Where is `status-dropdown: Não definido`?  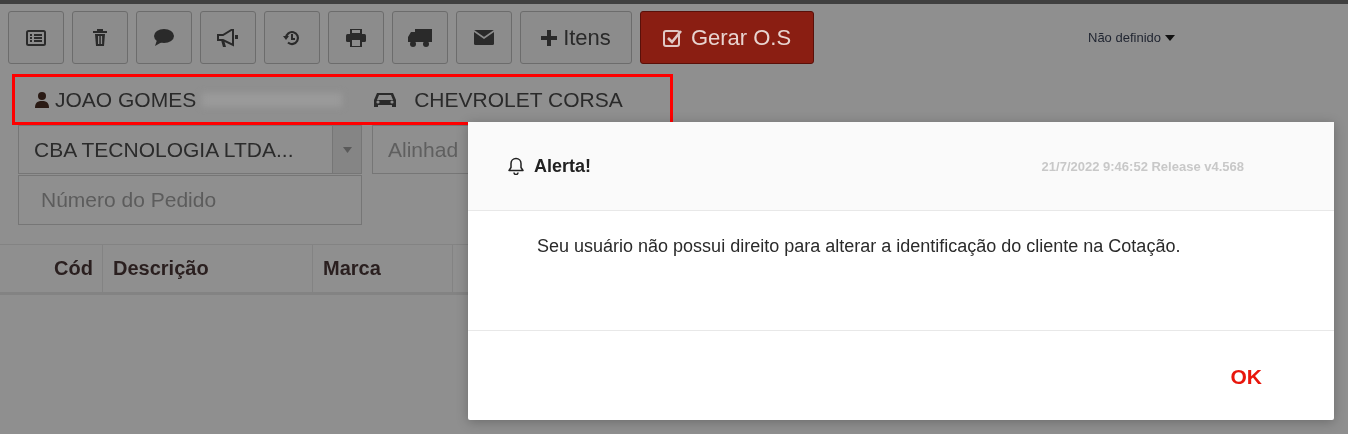 status-dropdown: Não definido is located at coordinates (1131, 37).